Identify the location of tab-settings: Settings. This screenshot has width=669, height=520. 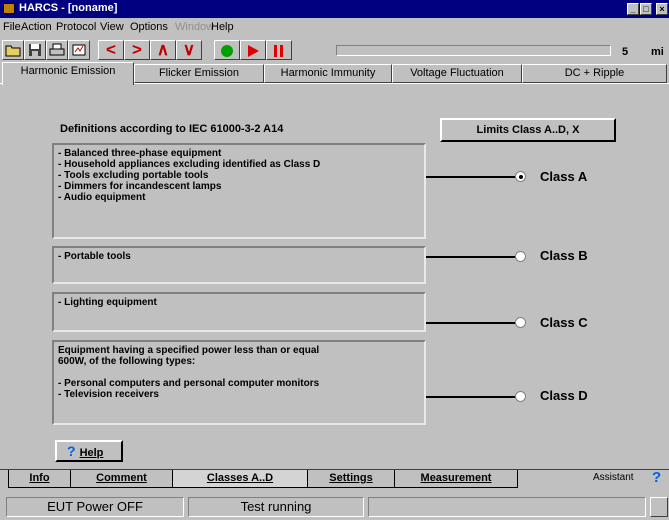
(351, 479).